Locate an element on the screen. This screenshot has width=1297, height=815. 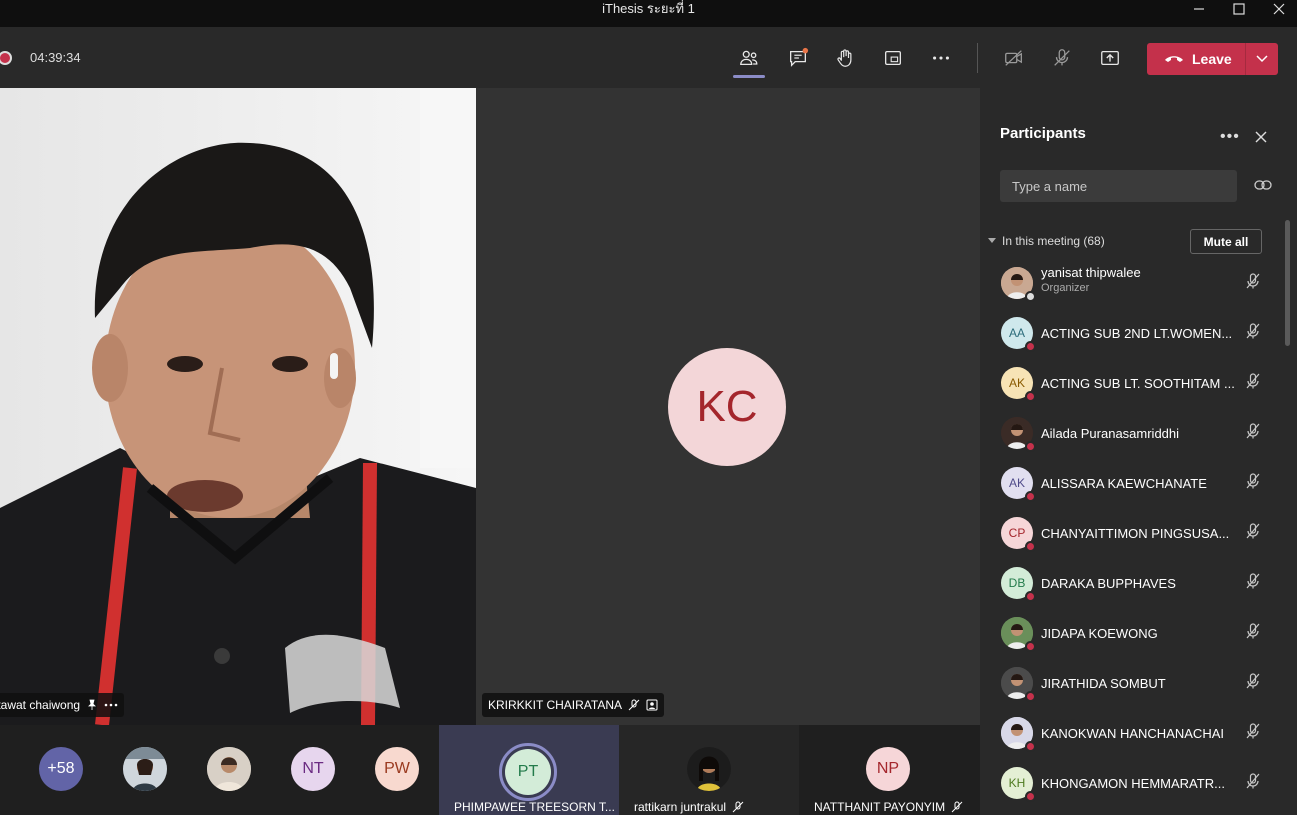
close-window-icon is located at coordinates (1279, 9).